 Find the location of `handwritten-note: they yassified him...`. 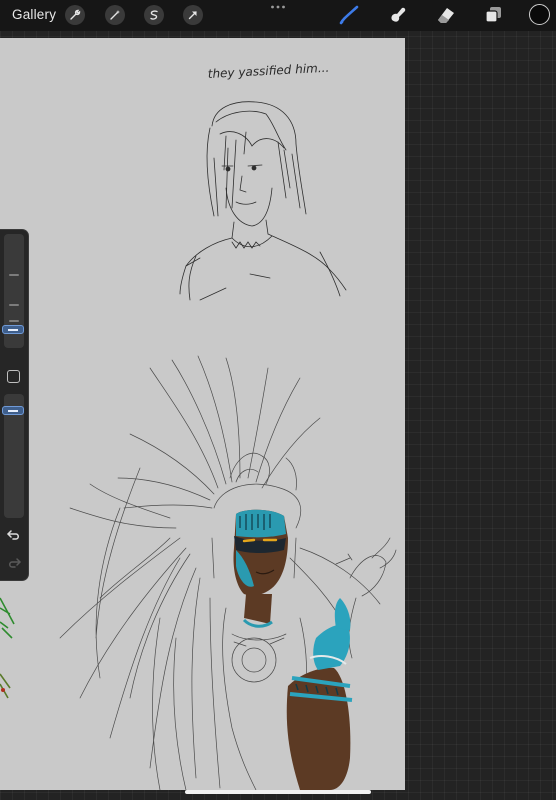

handwritten-note: they yassified him... is located at coordinates (268, 71).